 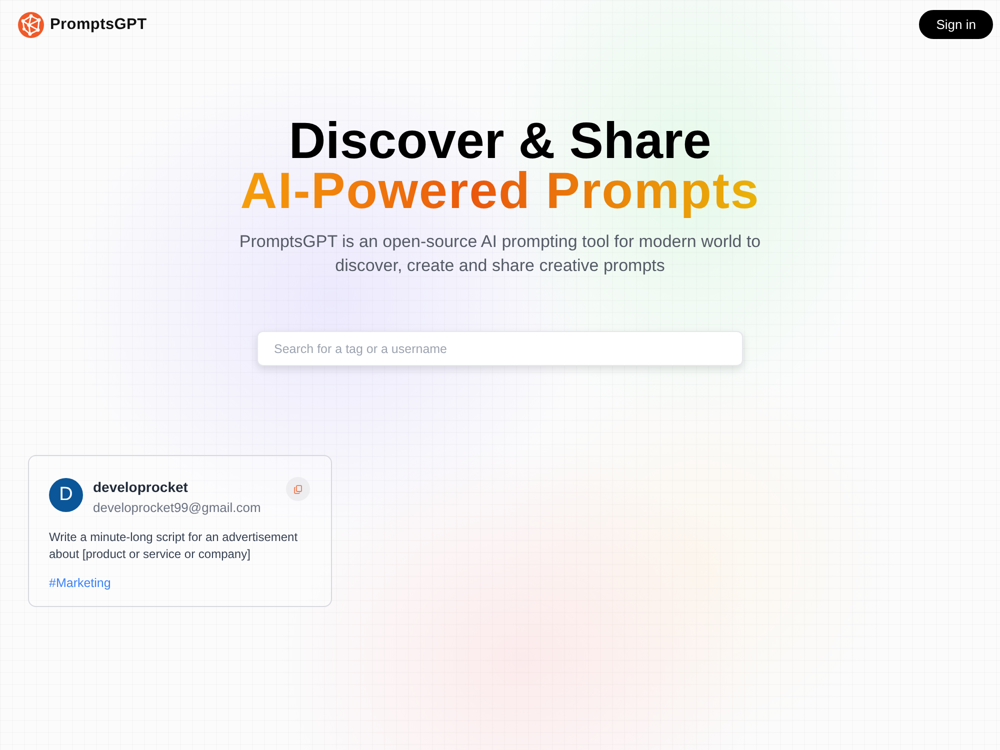 What do you see at coordinates (66, 495) in the screenshot?
I see `user-avatar: D` at bounding box center [66, 495].